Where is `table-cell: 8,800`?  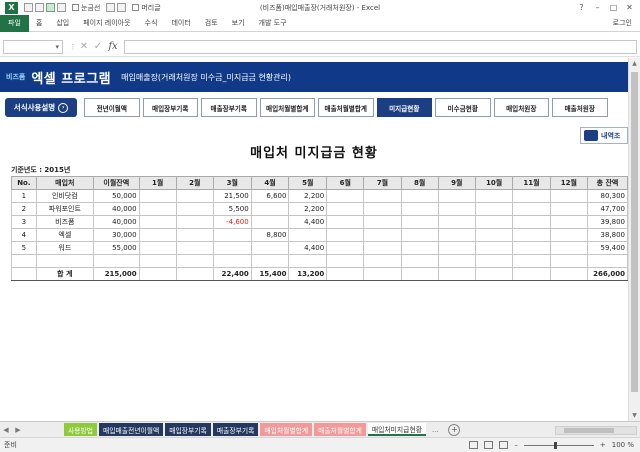 table-cell: 8,800 is located at coordinates (270, 235).